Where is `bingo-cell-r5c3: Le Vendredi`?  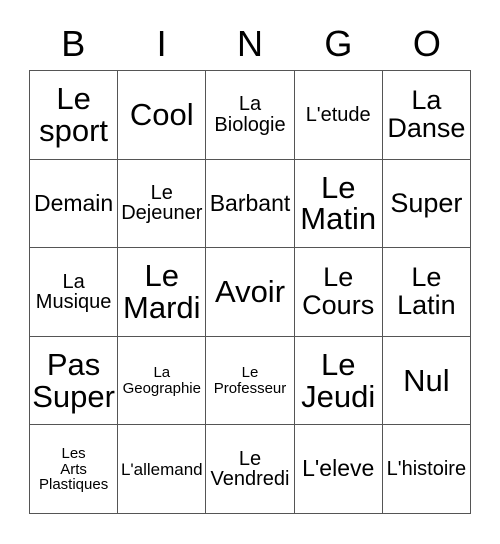
bingo-cell-r5c3: Le Vendredi is located at coordinates (250, 469).